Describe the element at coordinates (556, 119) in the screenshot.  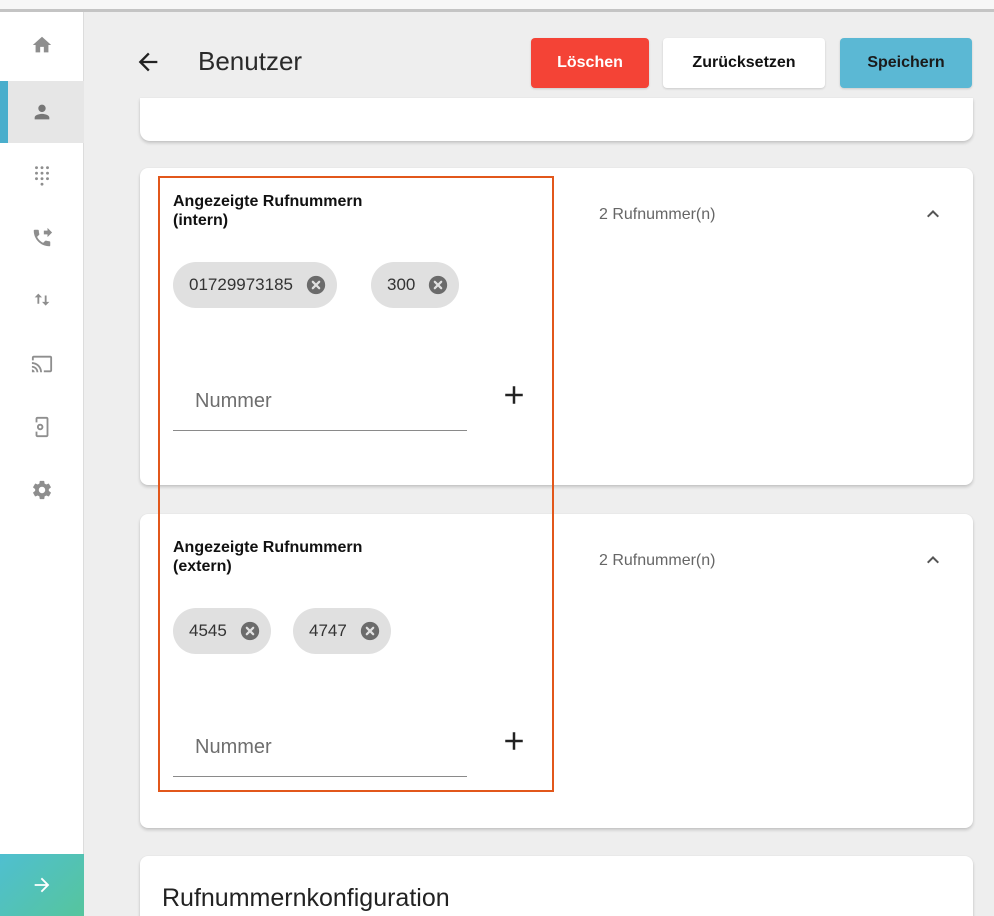
I see `previous-card` at that location.